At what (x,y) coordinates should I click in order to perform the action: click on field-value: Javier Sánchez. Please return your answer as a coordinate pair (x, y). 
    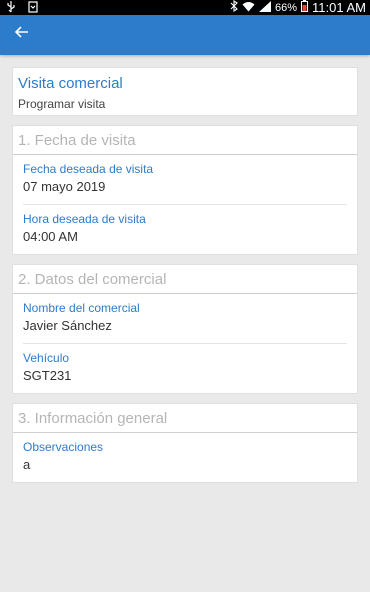
    Looking at the image, I should click on (67, 325).